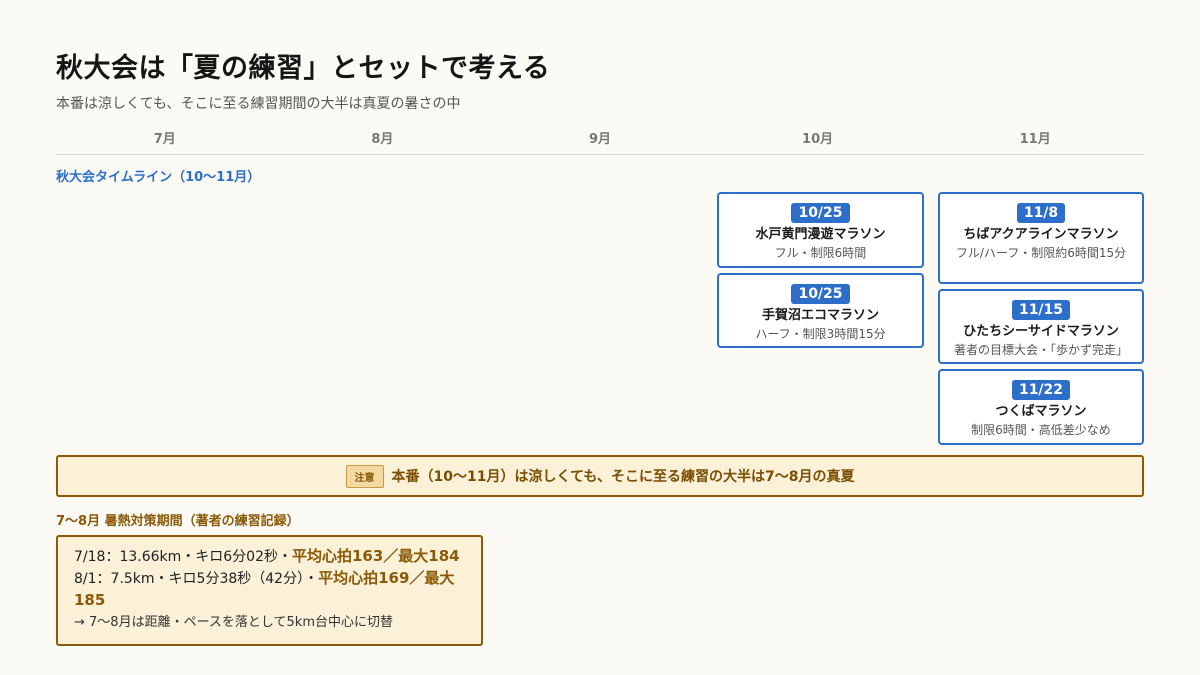  I want to click on records-section-label: 7〜8月 暑熱対策期間（著者の練習記録）, so click(178, 521).